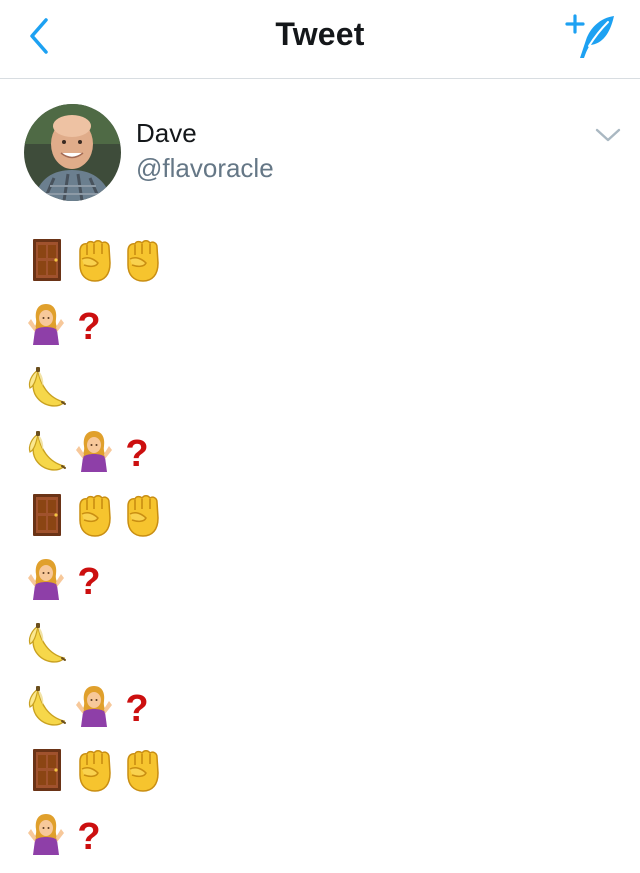  What do you see at coordinates (320, 34) in the screenshot?
I see `page-title: Tweet` at bounding box center [320, 34].